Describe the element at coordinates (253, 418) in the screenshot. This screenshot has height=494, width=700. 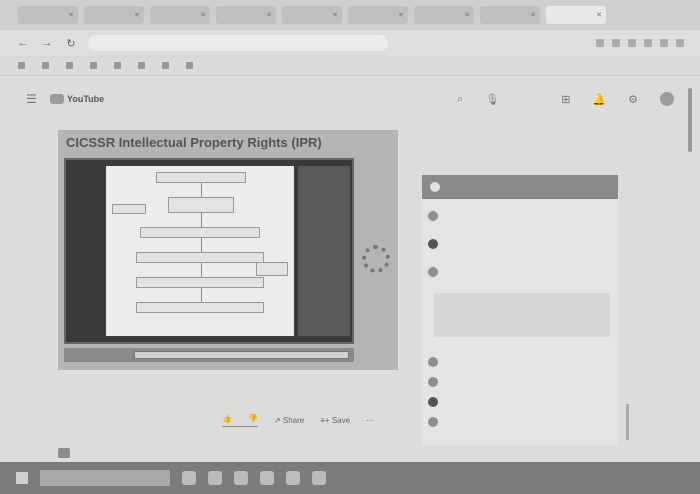
I see `dislike-icon: 👎` at that location.